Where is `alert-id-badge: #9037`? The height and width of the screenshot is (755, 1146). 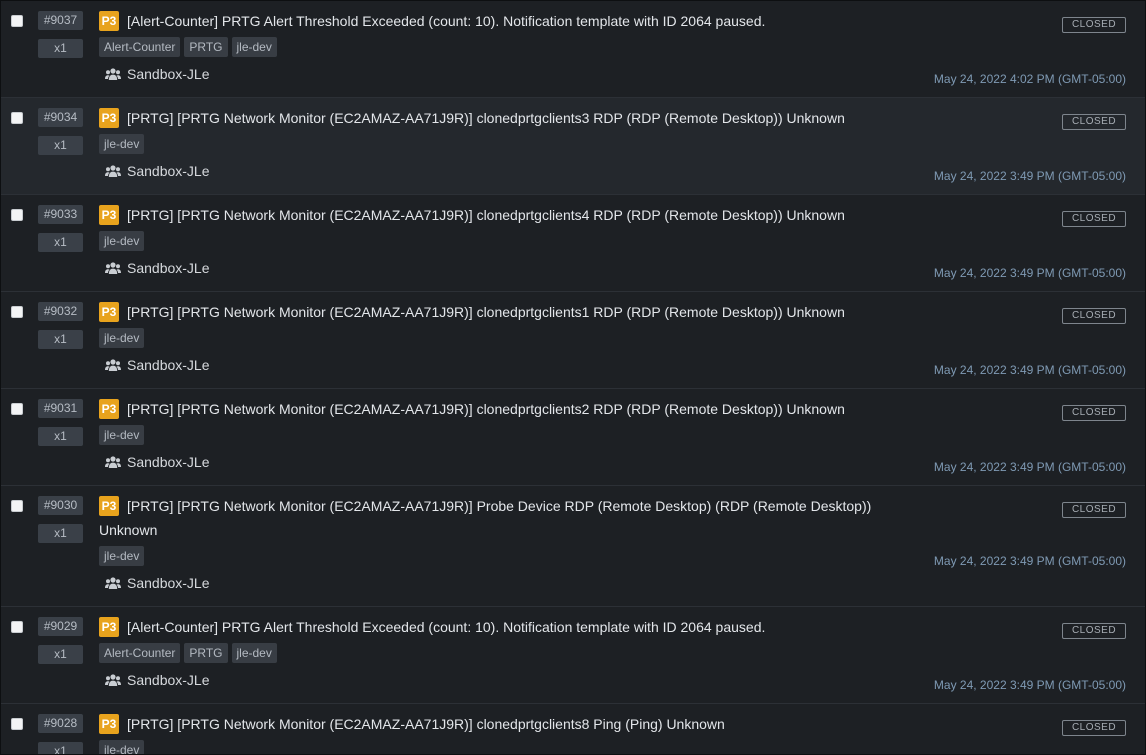
alert-id-badge: #9037 is located at coordinates (60, 20).